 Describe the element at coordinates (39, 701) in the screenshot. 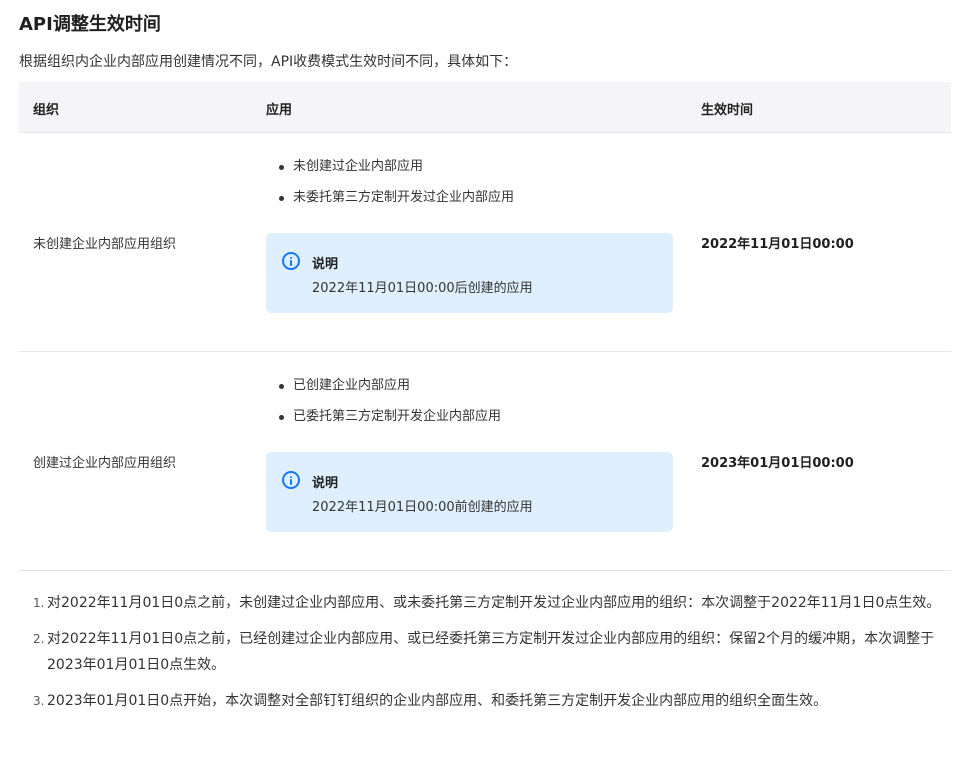

I see `footnote-number: 3.` at that location.